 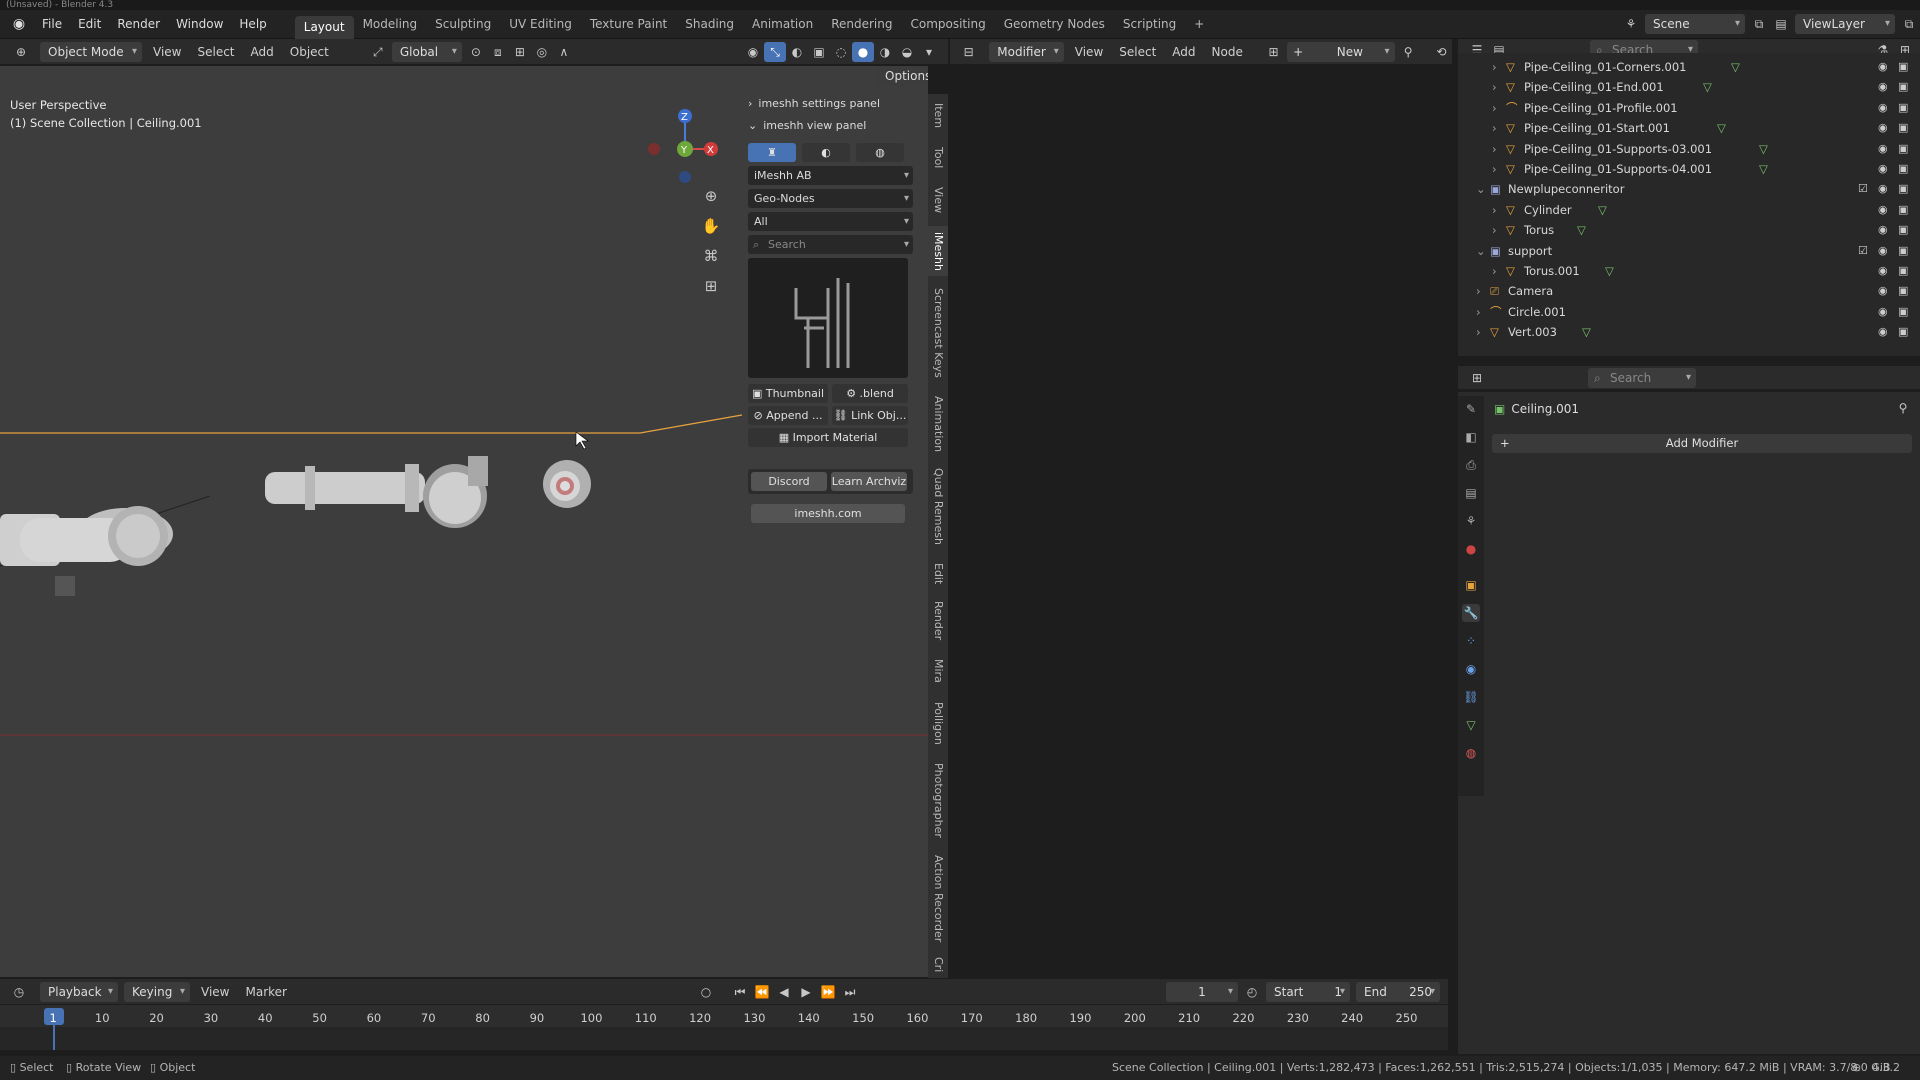 What do you see at coordinates (861, 24) in the screenshot?
I see `tab-rendering: Rendering` at bounding box center [861, 24].